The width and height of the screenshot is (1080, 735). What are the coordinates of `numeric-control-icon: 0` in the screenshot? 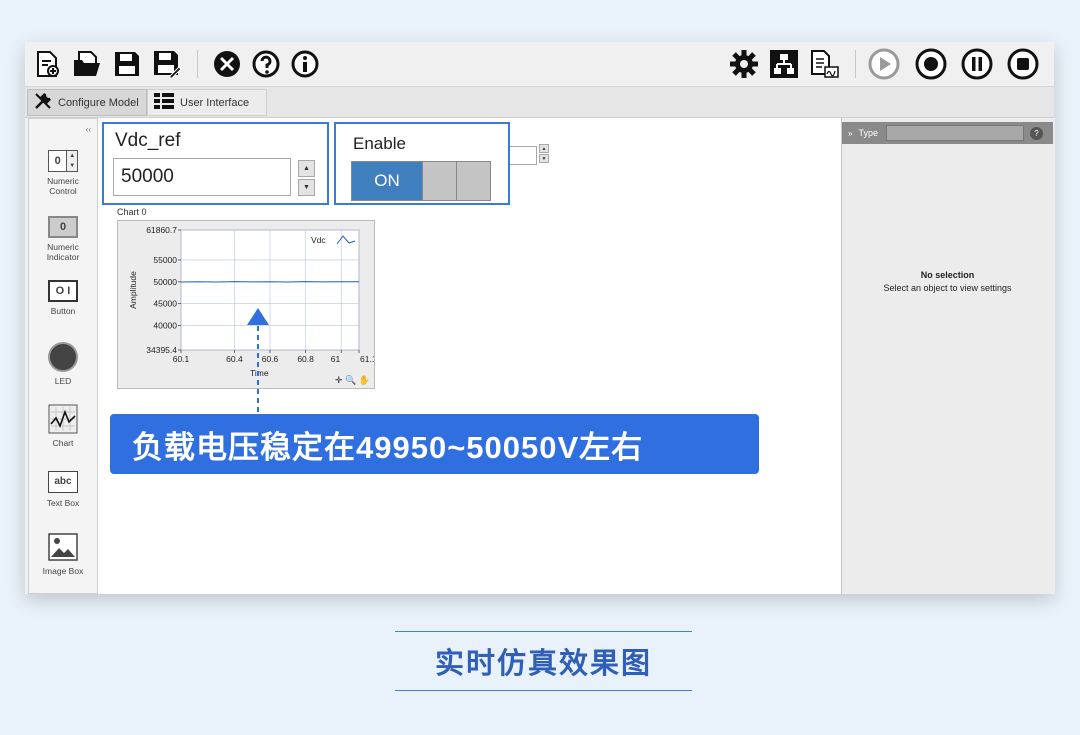 It's located at (58, 161).